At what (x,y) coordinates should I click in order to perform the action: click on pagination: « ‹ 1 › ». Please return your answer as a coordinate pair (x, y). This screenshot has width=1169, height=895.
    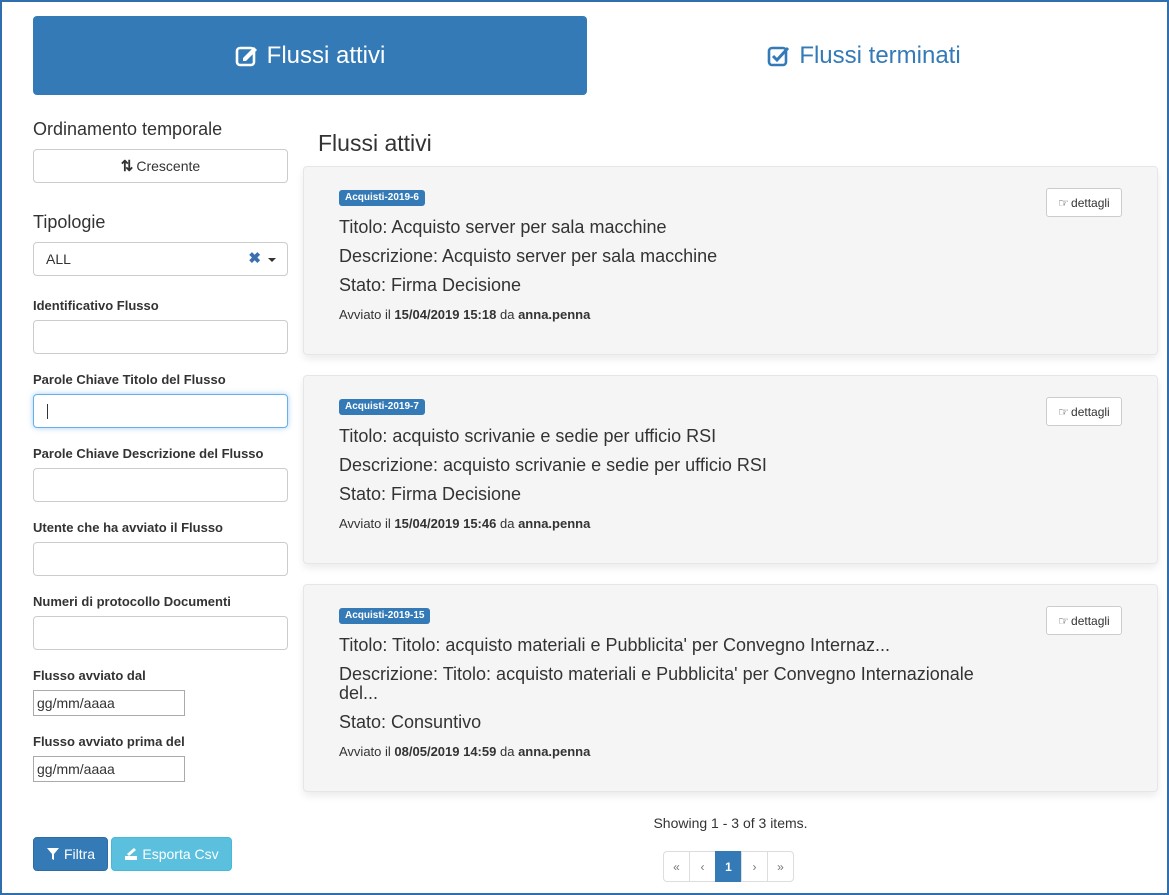
    Looking at the image, I should click on (728, 866).